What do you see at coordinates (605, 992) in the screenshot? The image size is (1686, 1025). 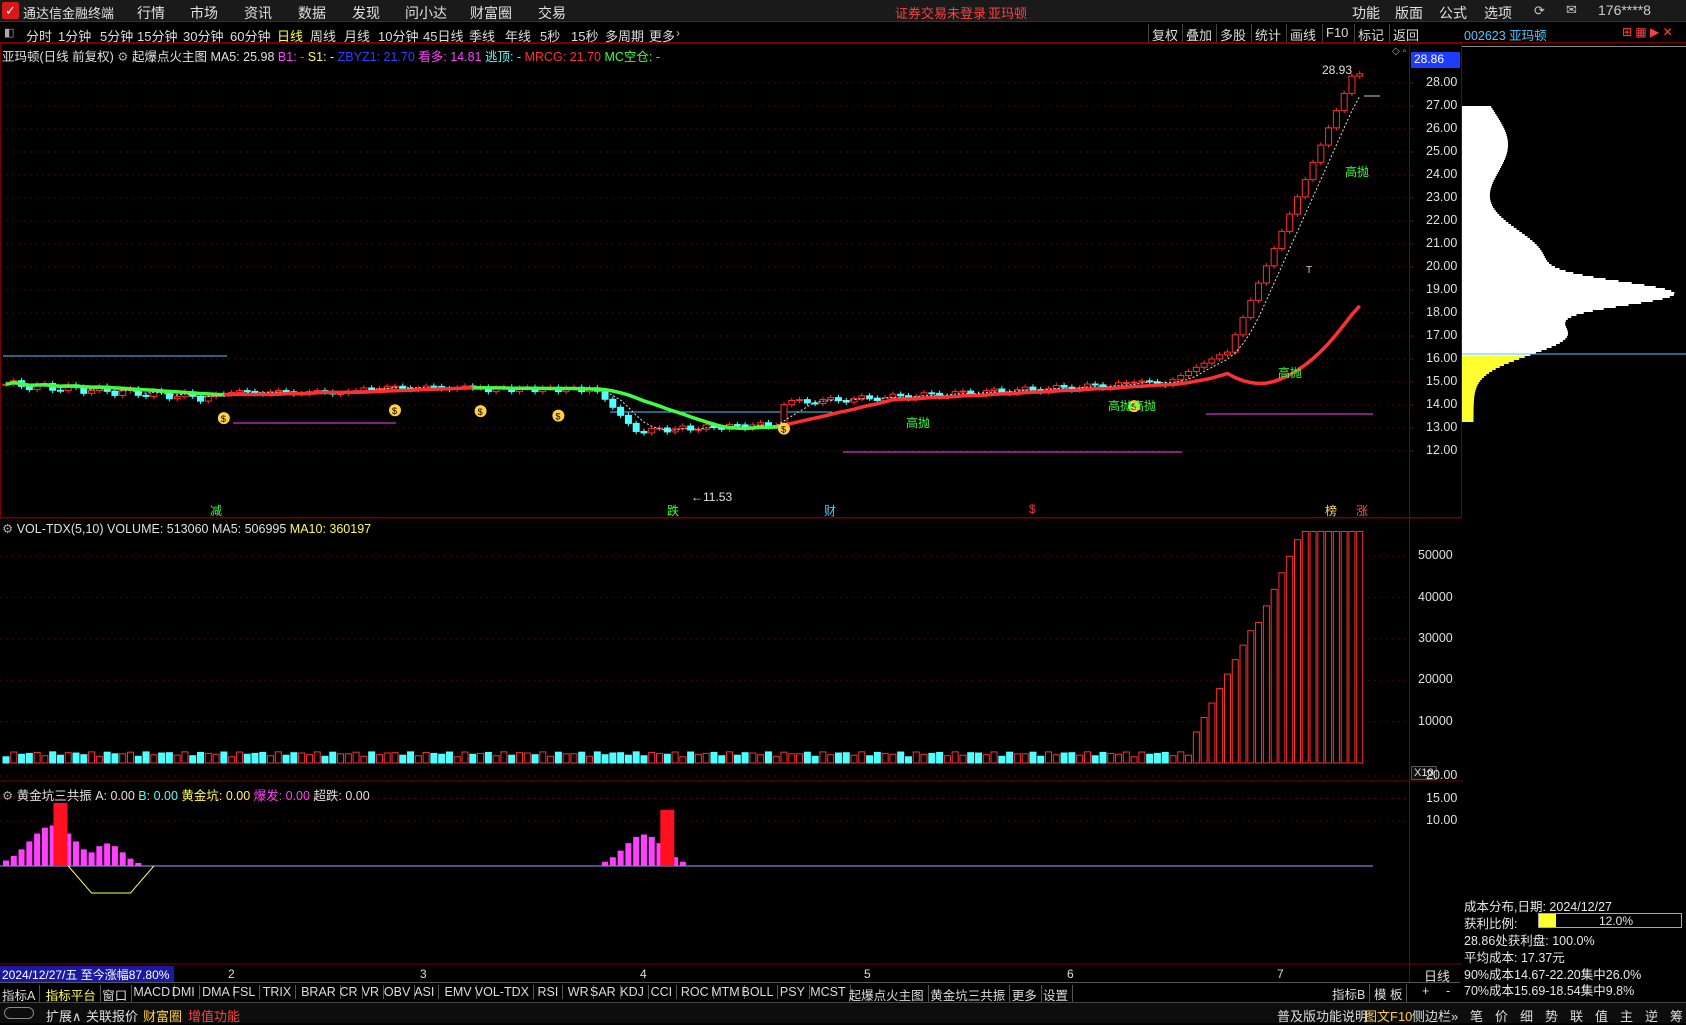 I see `indicator-tab-17: SAR` at bounding box center [605, 992].